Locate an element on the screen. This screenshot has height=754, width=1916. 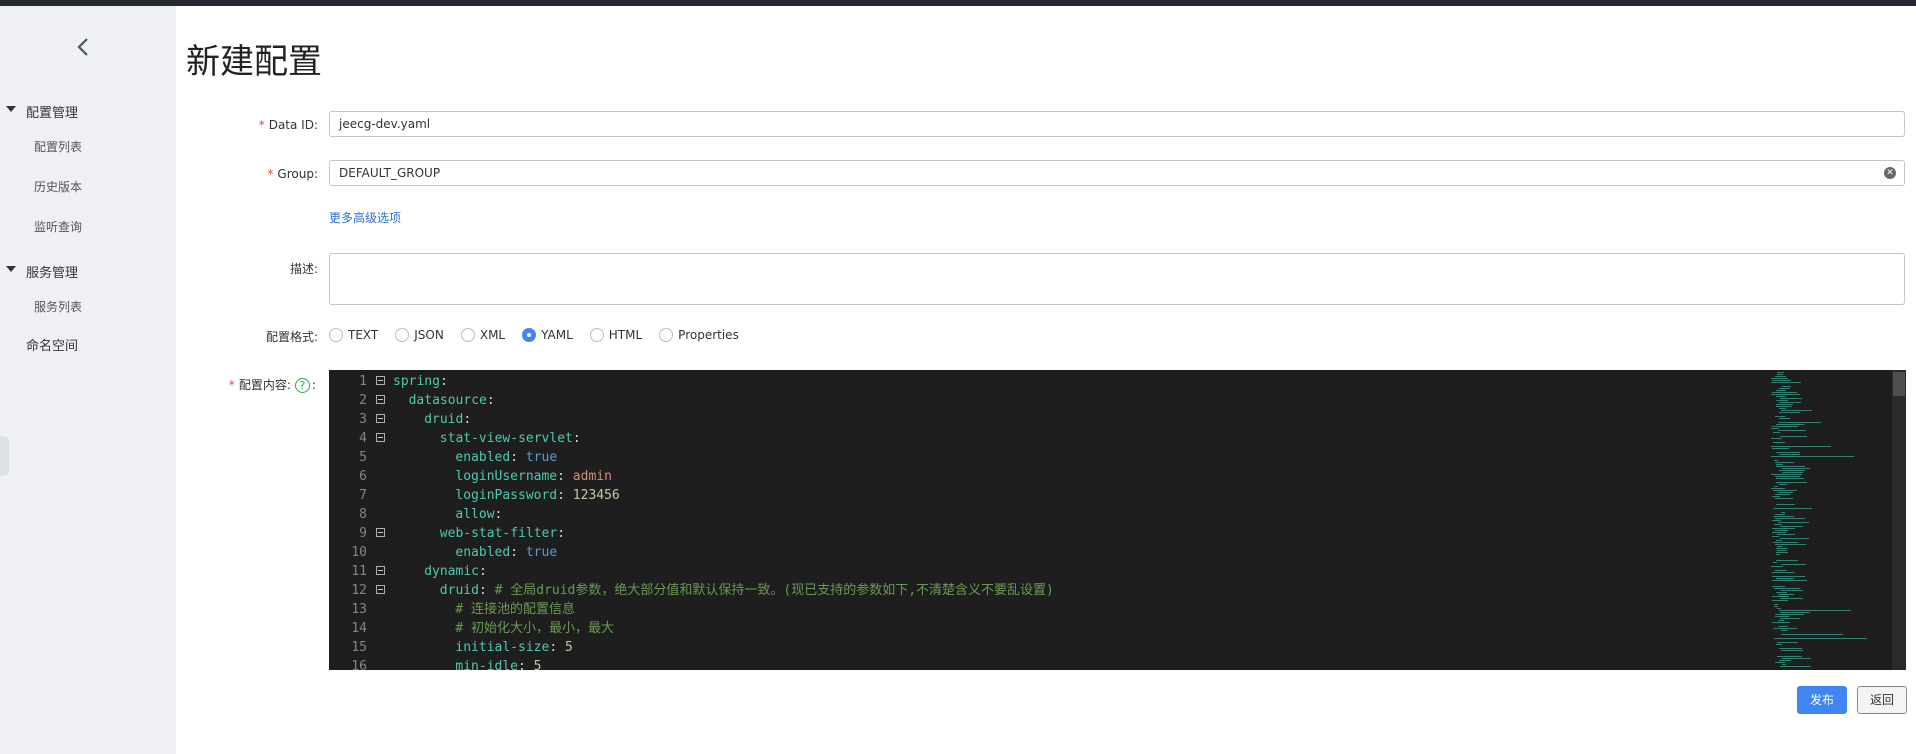
data-id-input: jeecg-dev.yaml is located at coordinates (1117, 124).